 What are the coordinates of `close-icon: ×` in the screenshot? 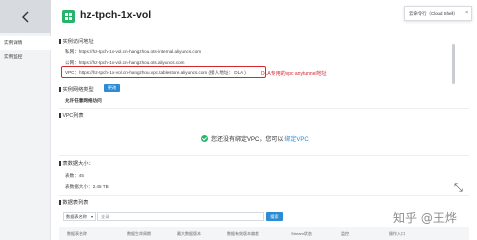 It's located at (466, 13).